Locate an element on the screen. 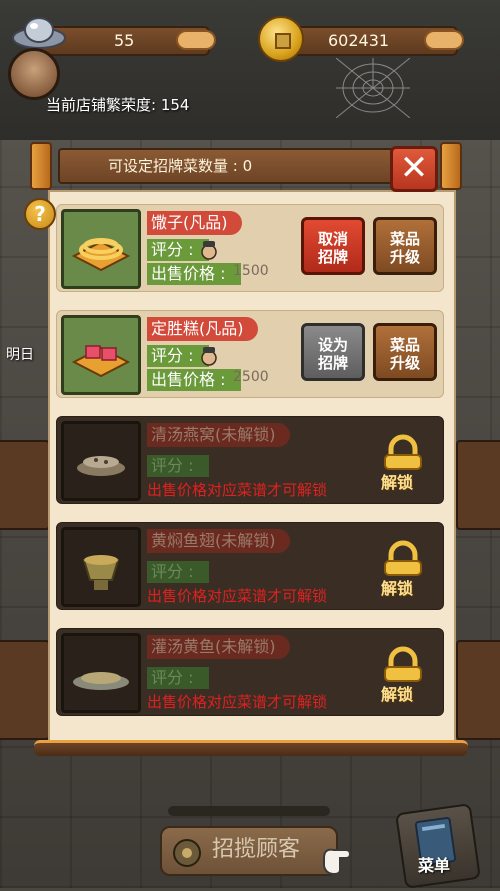 Image resolution: width=500 pixels, height=891 pixels. dish-card-locked: 黄焖鱼翅(未解锁) 评分 : 出售价格对应菜谱才可解锁 解锁 is located at coordinates (250, 566).